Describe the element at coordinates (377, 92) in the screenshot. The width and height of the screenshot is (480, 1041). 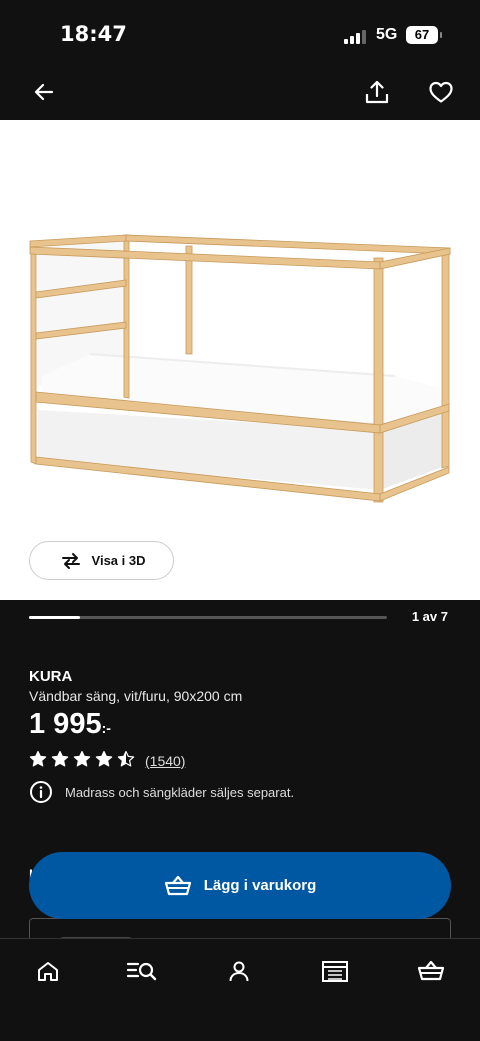
I see `share-icon` at that location.